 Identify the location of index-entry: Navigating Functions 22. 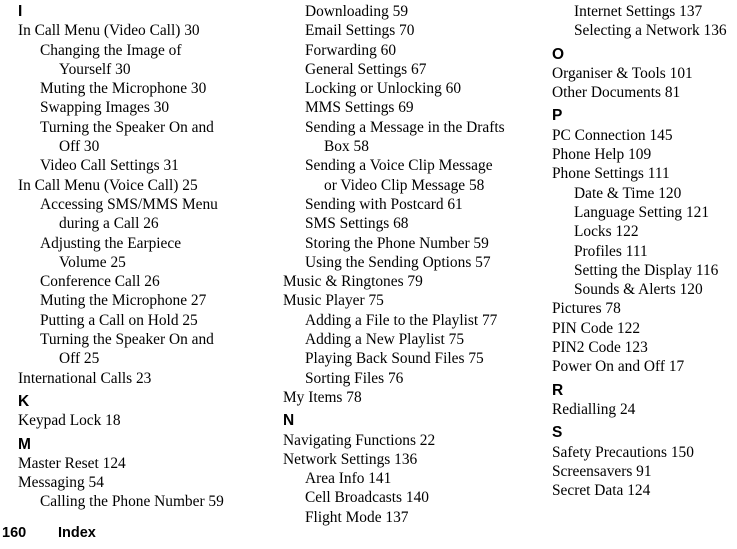
(406, 440).